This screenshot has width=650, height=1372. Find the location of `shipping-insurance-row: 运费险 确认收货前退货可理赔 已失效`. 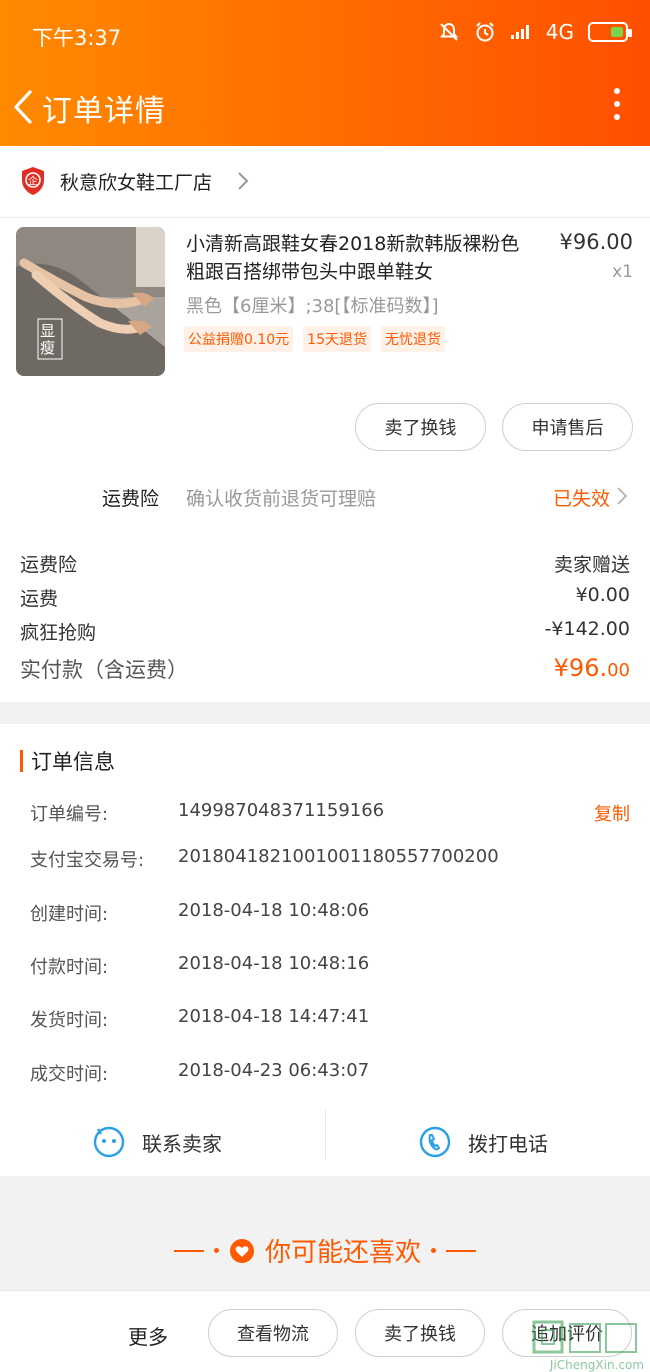

shipping-insurance-row: 运费险 确认收货前退货可理赔 已失效 is located at coordinates (325, 498).